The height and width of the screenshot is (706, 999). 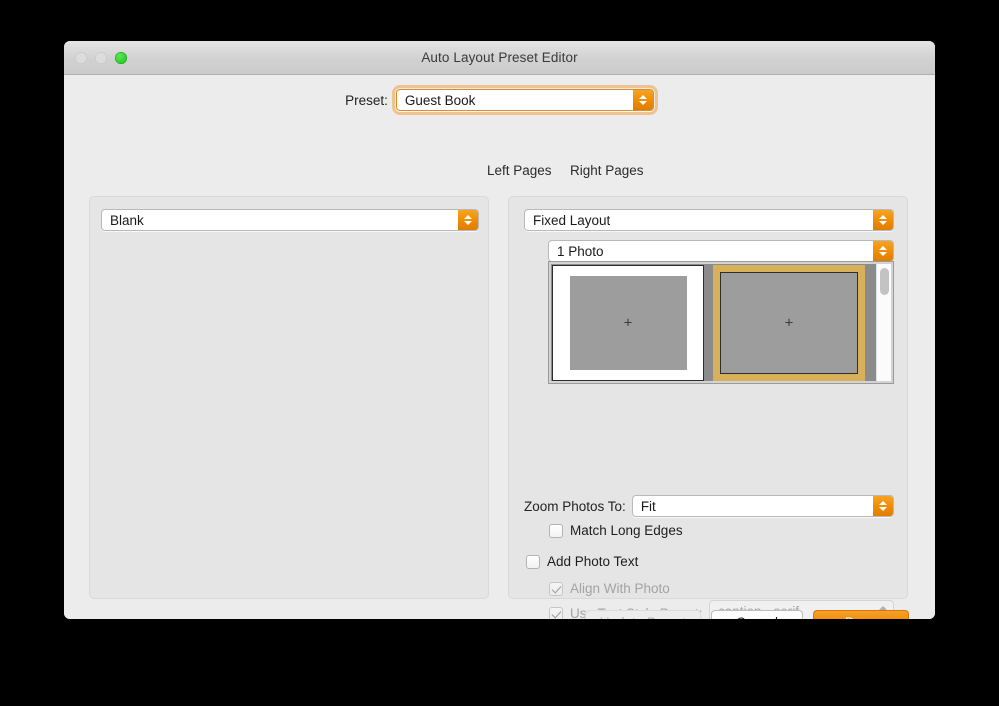 What do you see at coordinates (524, 100) in the screenshot?
I see `preset-dropdown: Guest Book` at bounding box center [524, 100].